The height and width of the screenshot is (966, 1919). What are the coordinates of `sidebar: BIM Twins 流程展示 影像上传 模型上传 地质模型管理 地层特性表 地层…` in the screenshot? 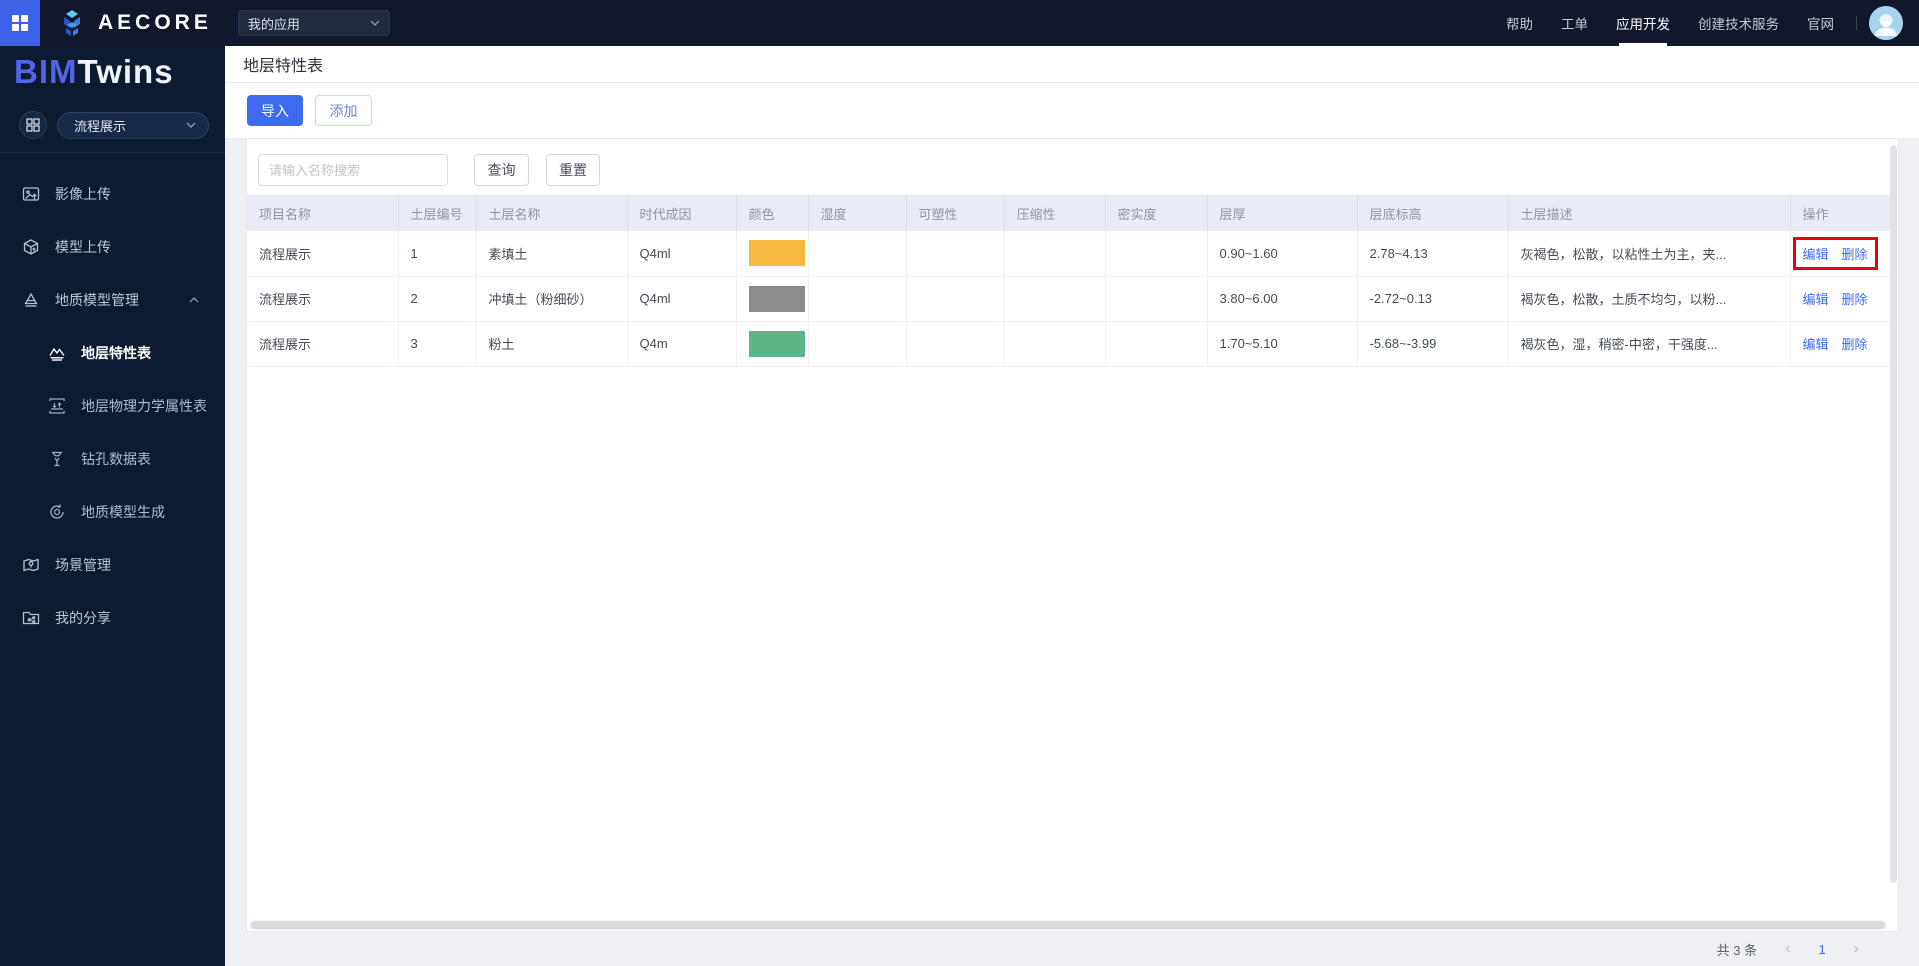 It's located at (112, 506).